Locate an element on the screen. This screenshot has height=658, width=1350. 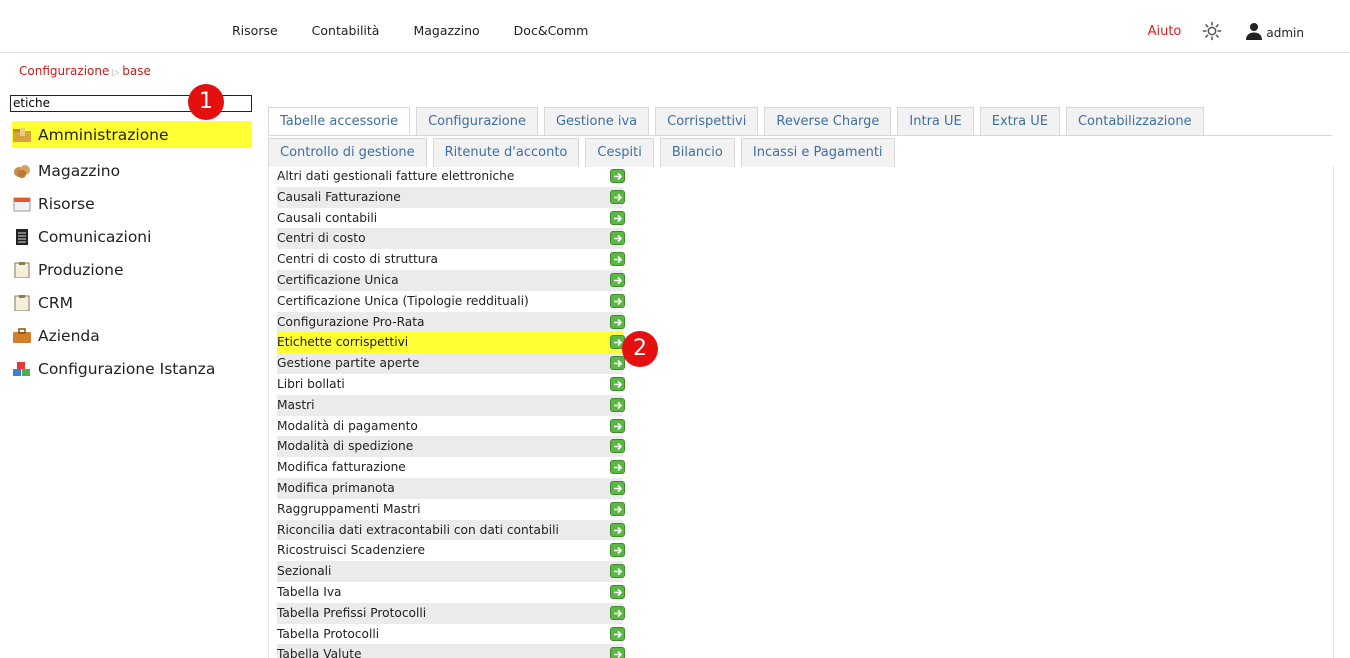
tab-controllo-di-gestione: Controllo di gestione is located at coordinates (347, 152).